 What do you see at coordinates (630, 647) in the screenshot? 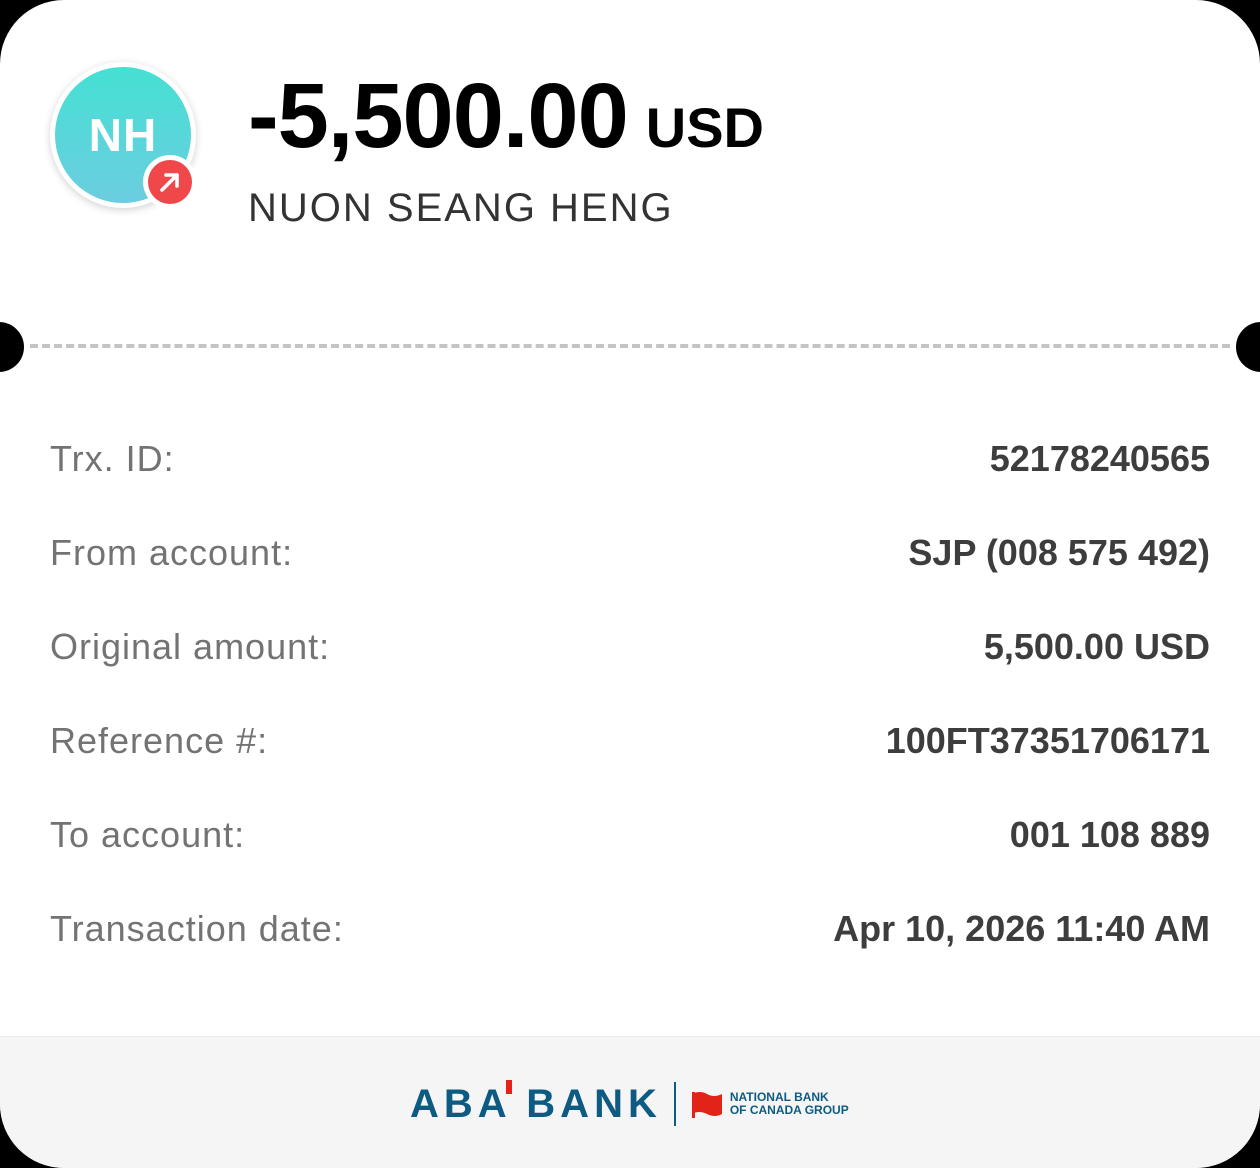
I see `detail-row-original-amount: Original amount: 5,500.00 USD` at bounding box center [630, 647].